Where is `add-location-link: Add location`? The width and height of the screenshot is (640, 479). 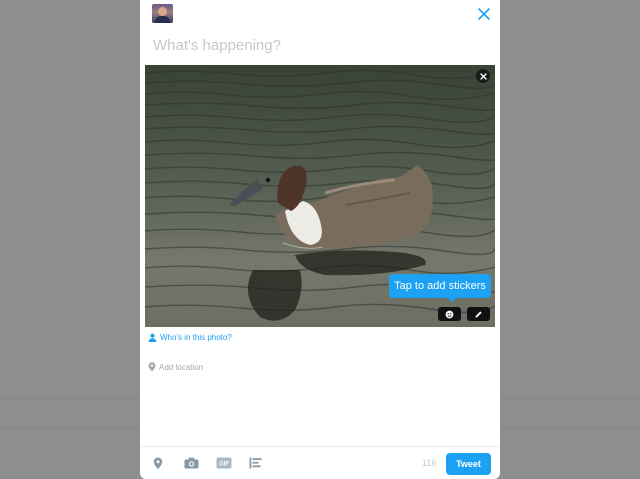 add-location-link: Add location is located at coordinates (175, 367).